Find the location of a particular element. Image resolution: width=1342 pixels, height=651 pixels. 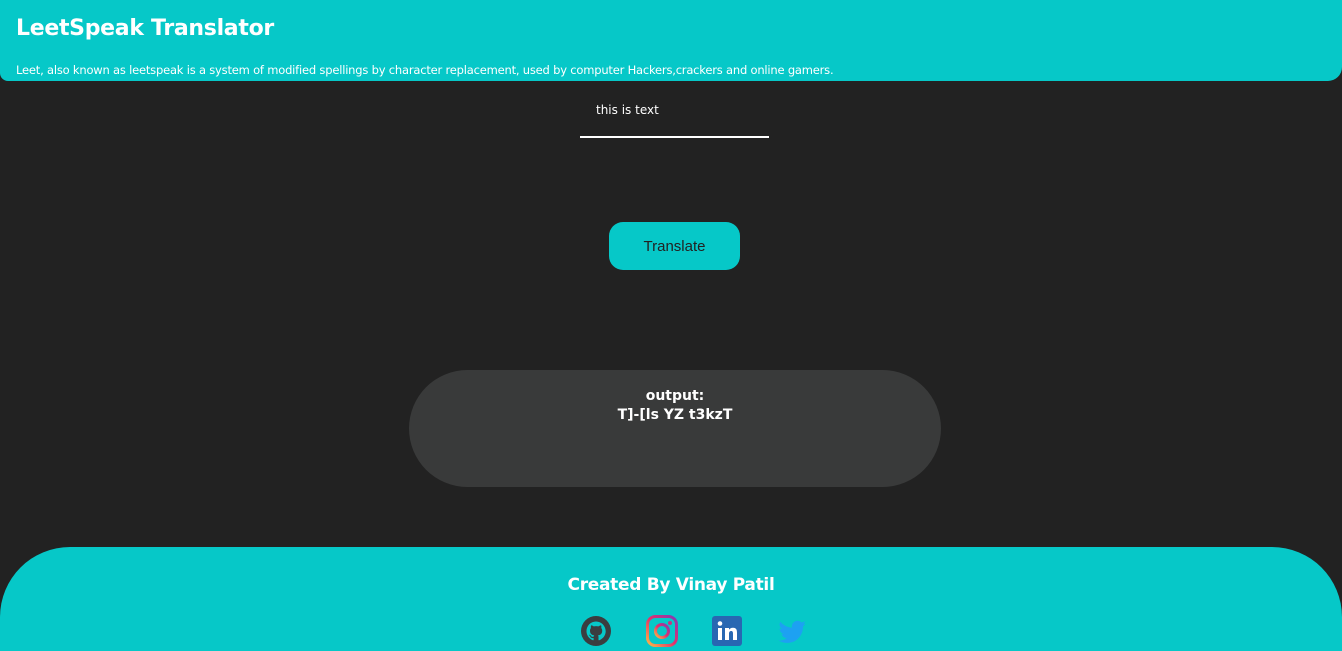

instagram-icon is located at coordinates (662, 631).